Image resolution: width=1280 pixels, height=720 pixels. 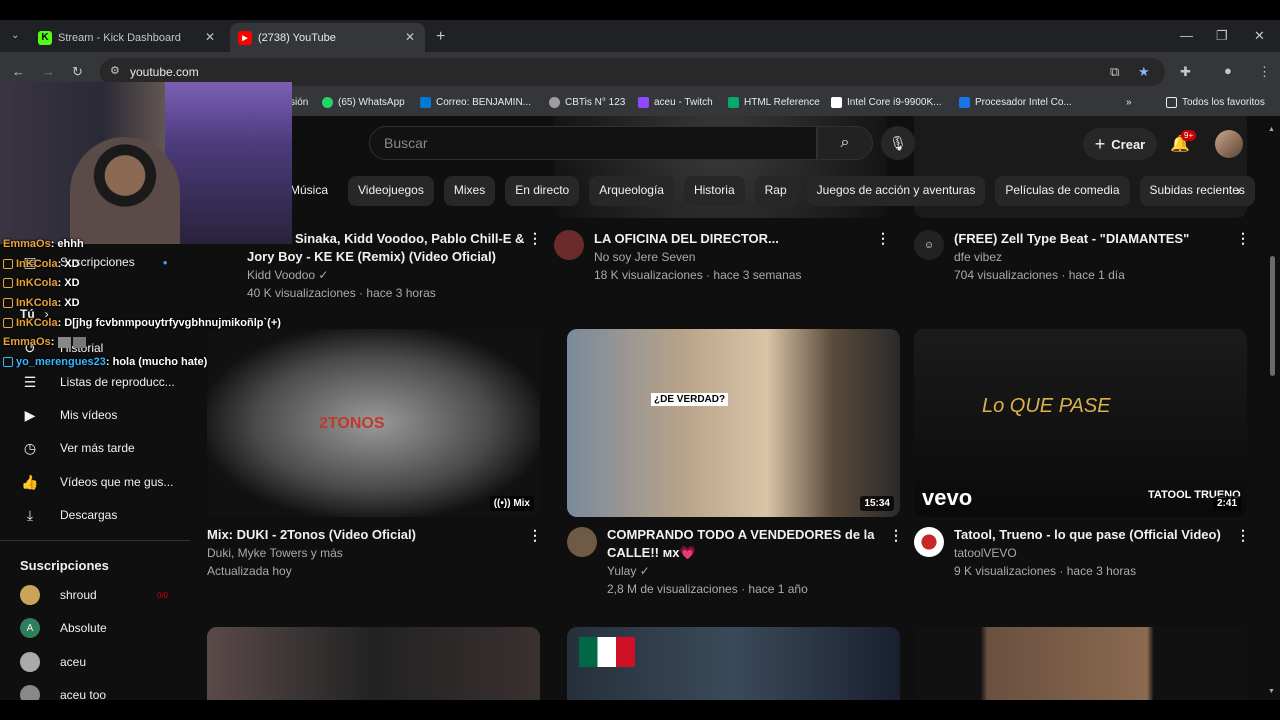 I want to click on channel-name: tatoolVEVO, so click(x=1094, y=553).